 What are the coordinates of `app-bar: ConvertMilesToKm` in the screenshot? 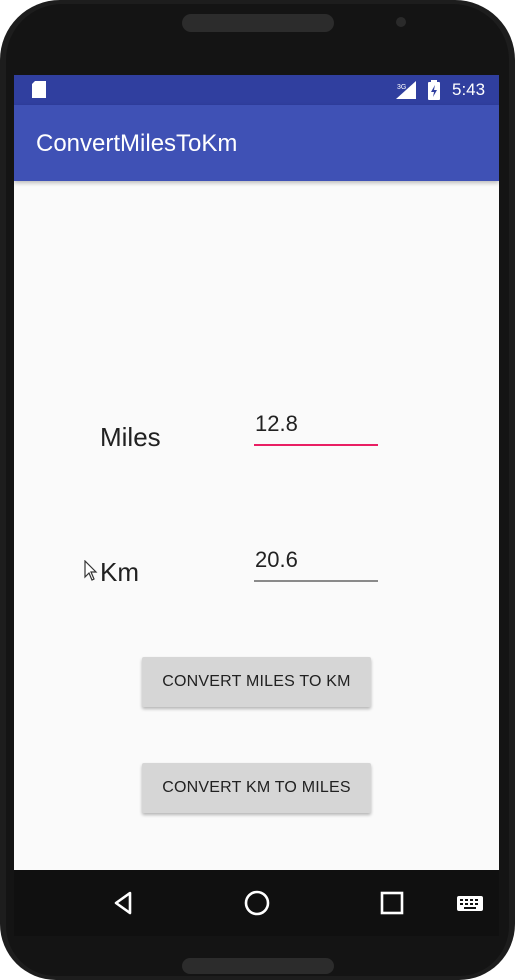 It's located at (256, 143).